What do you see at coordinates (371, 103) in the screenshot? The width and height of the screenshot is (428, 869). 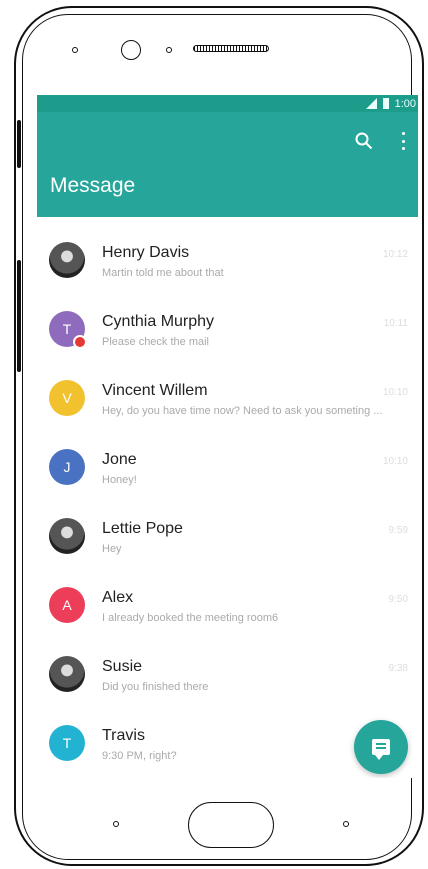 I see `signal-icon` at bounding box center [371, 103].